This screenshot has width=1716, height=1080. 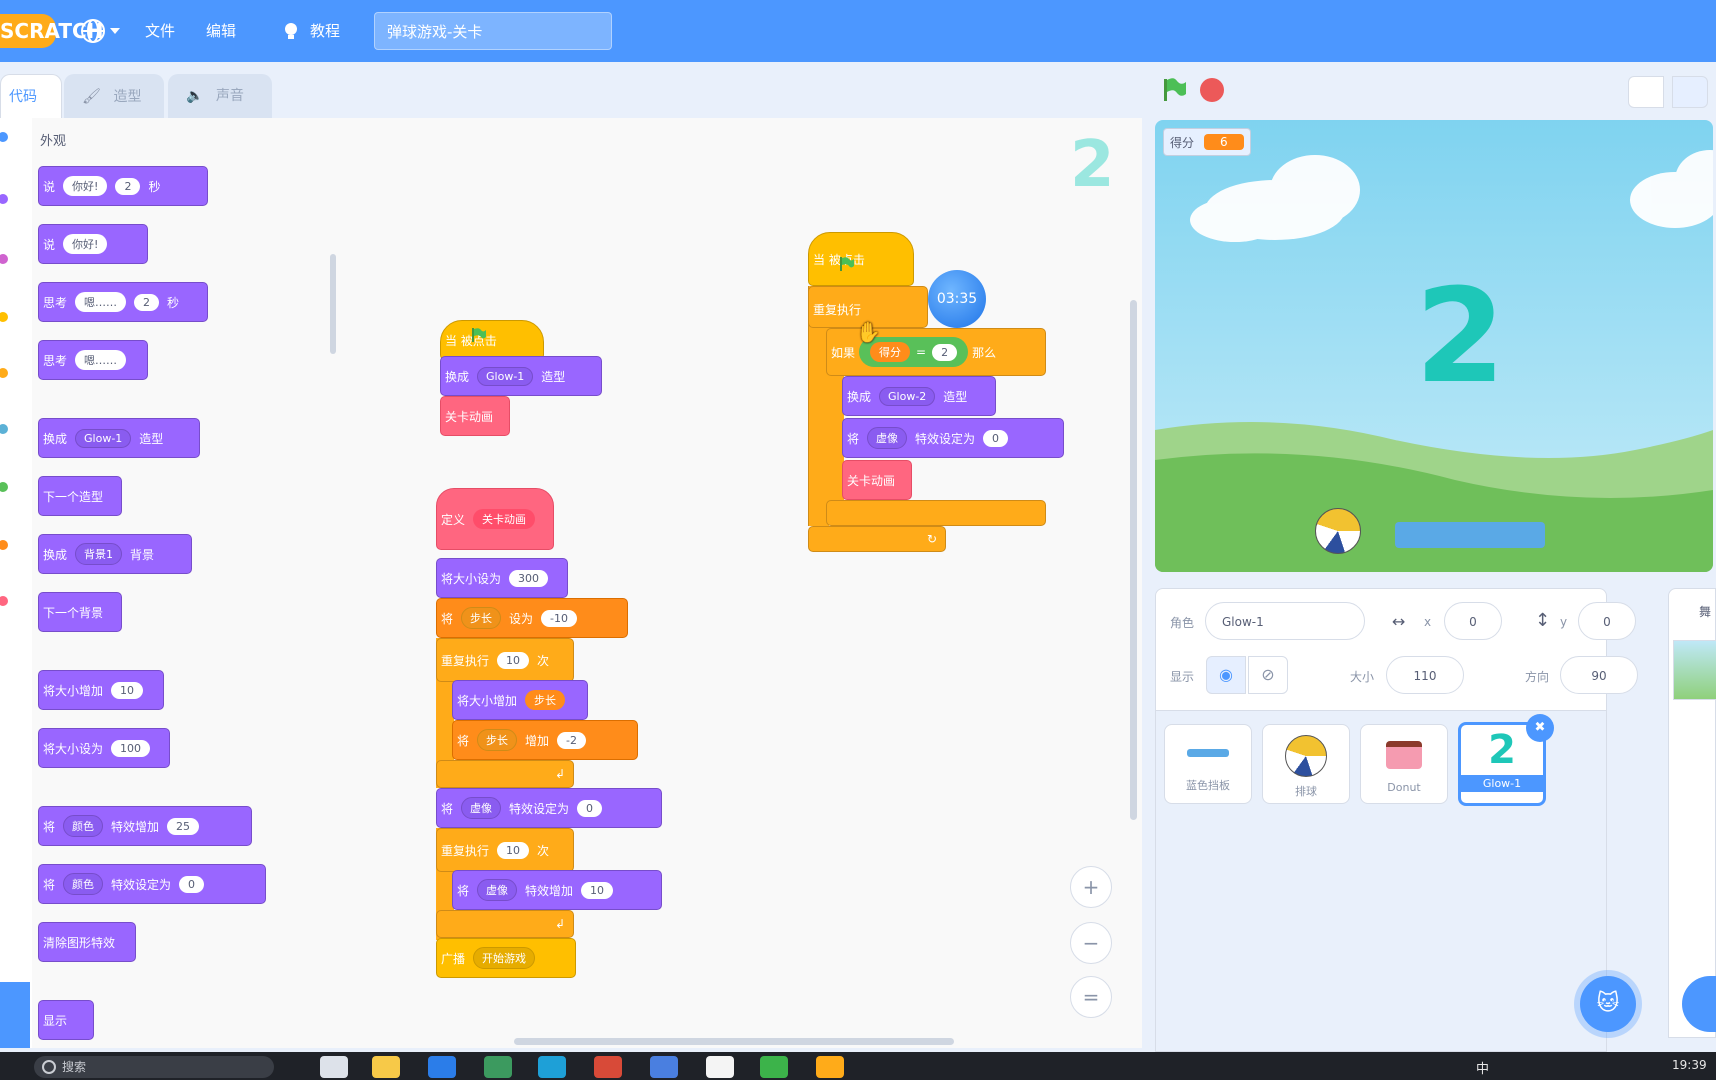 I want to click on script2-define-block: 定义 关卡动画, so click(x=495, y=519).